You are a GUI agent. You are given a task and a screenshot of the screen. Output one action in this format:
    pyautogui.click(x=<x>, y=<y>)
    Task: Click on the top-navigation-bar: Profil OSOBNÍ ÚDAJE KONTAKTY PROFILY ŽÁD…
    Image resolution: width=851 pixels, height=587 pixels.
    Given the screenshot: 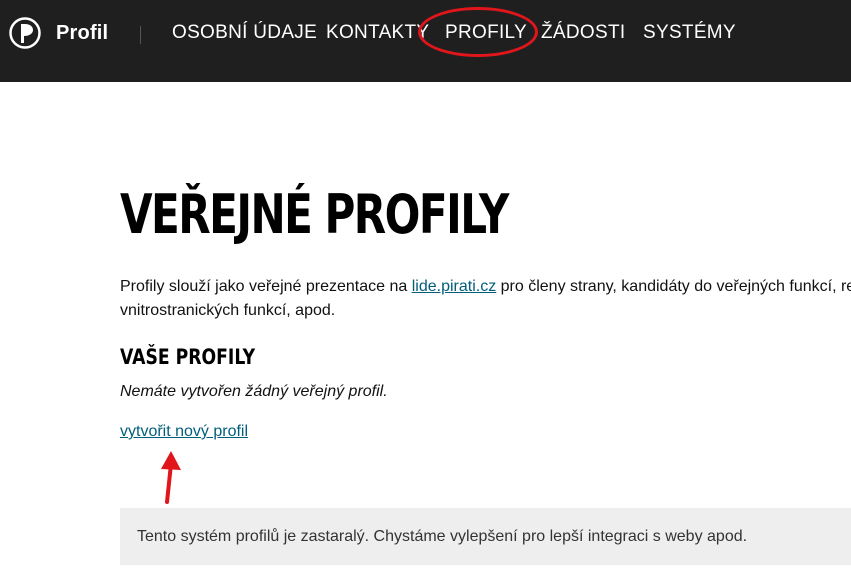 What is the action you would take?
    pyautogui.click(x=425, y=41)
    